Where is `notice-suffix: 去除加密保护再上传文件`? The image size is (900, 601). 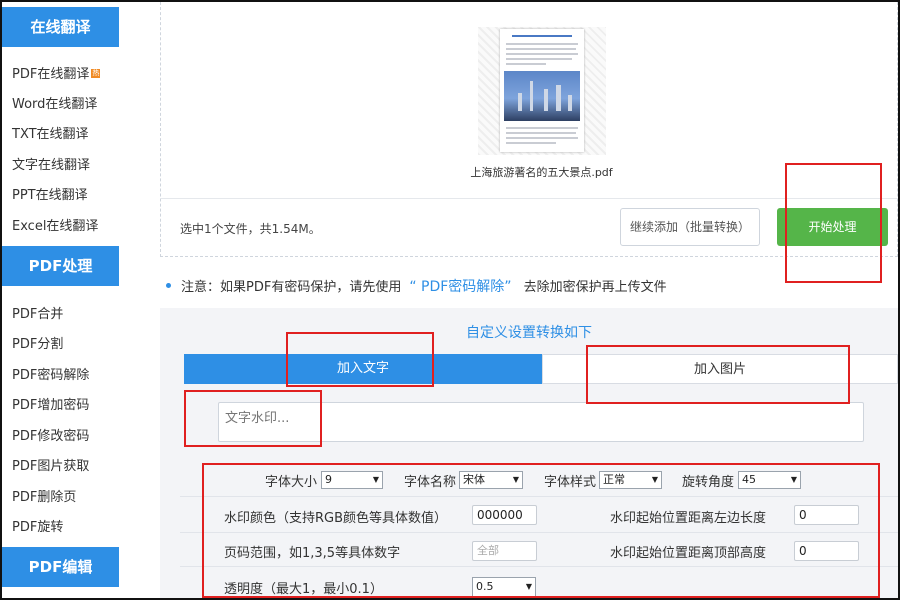
notice-suffix: 去除加密保护再上传文件 is located at coordinates (595, 287).